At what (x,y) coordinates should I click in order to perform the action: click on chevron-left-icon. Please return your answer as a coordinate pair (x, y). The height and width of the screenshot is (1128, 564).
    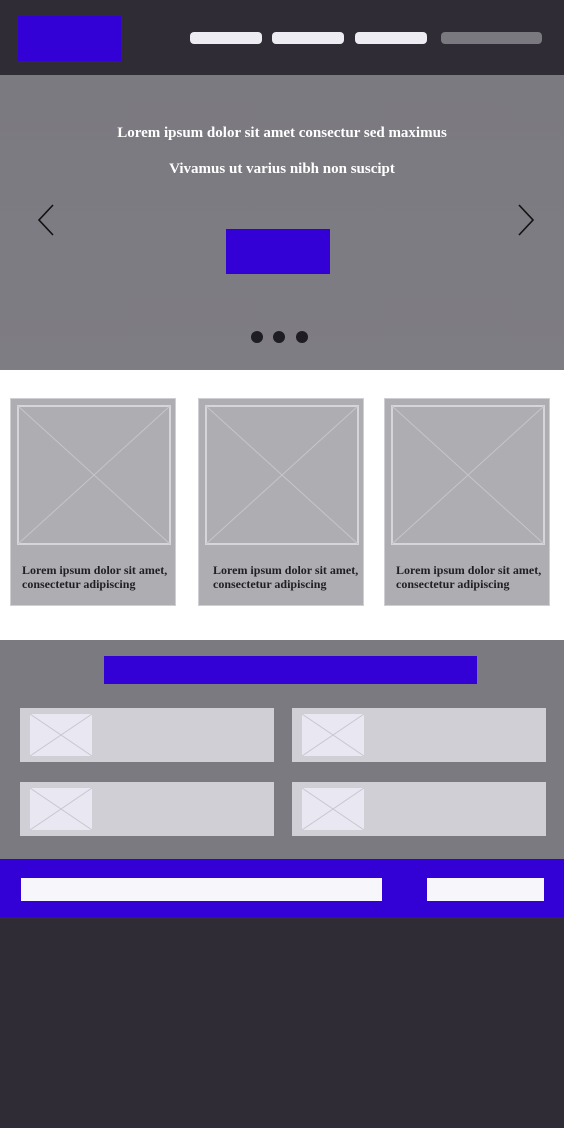
    Looking at the image, I should click on (46, 220).